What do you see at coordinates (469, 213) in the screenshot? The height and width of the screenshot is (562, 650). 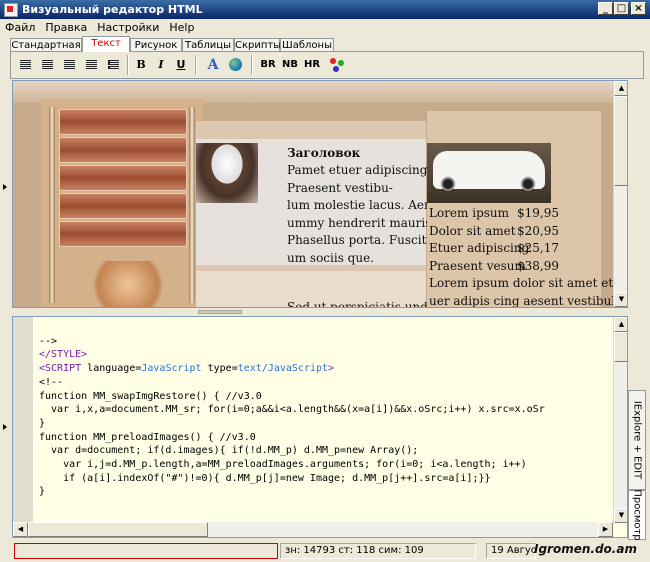 I see `price-item: Lorem ipsum` at bounding box center [469, 213].